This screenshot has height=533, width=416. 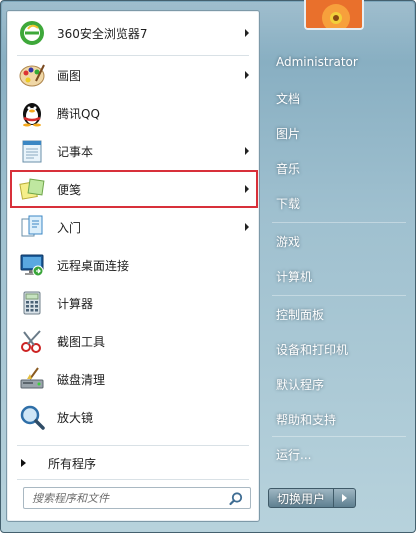 I want to click on program-label: 便笺, so click(x=69, y=189).